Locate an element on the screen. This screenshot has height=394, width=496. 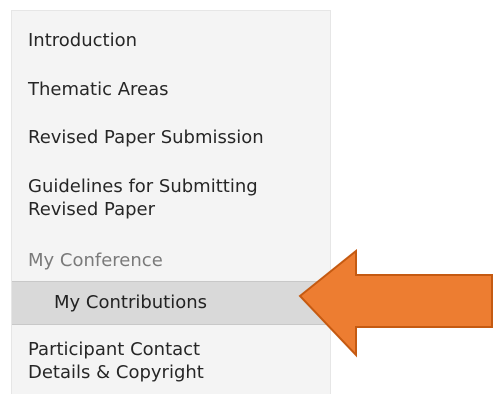
arrow-left-icon is located at coordinates (395, 303).